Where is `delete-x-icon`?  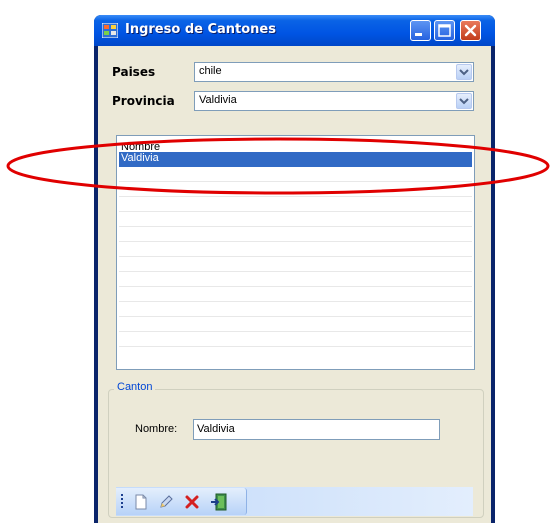 delete-x-icon is located at coordinates (192, 502).